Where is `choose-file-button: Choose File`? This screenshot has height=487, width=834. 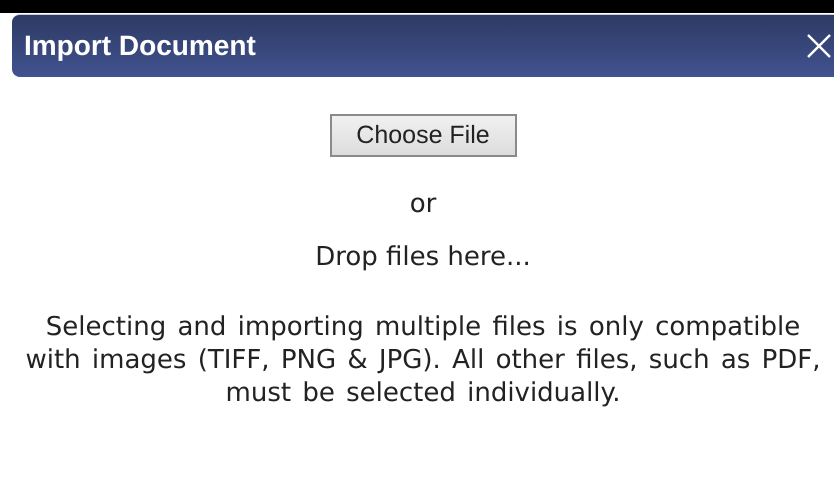
choose-file-button: Choose File is located at coordinates (423, 135).